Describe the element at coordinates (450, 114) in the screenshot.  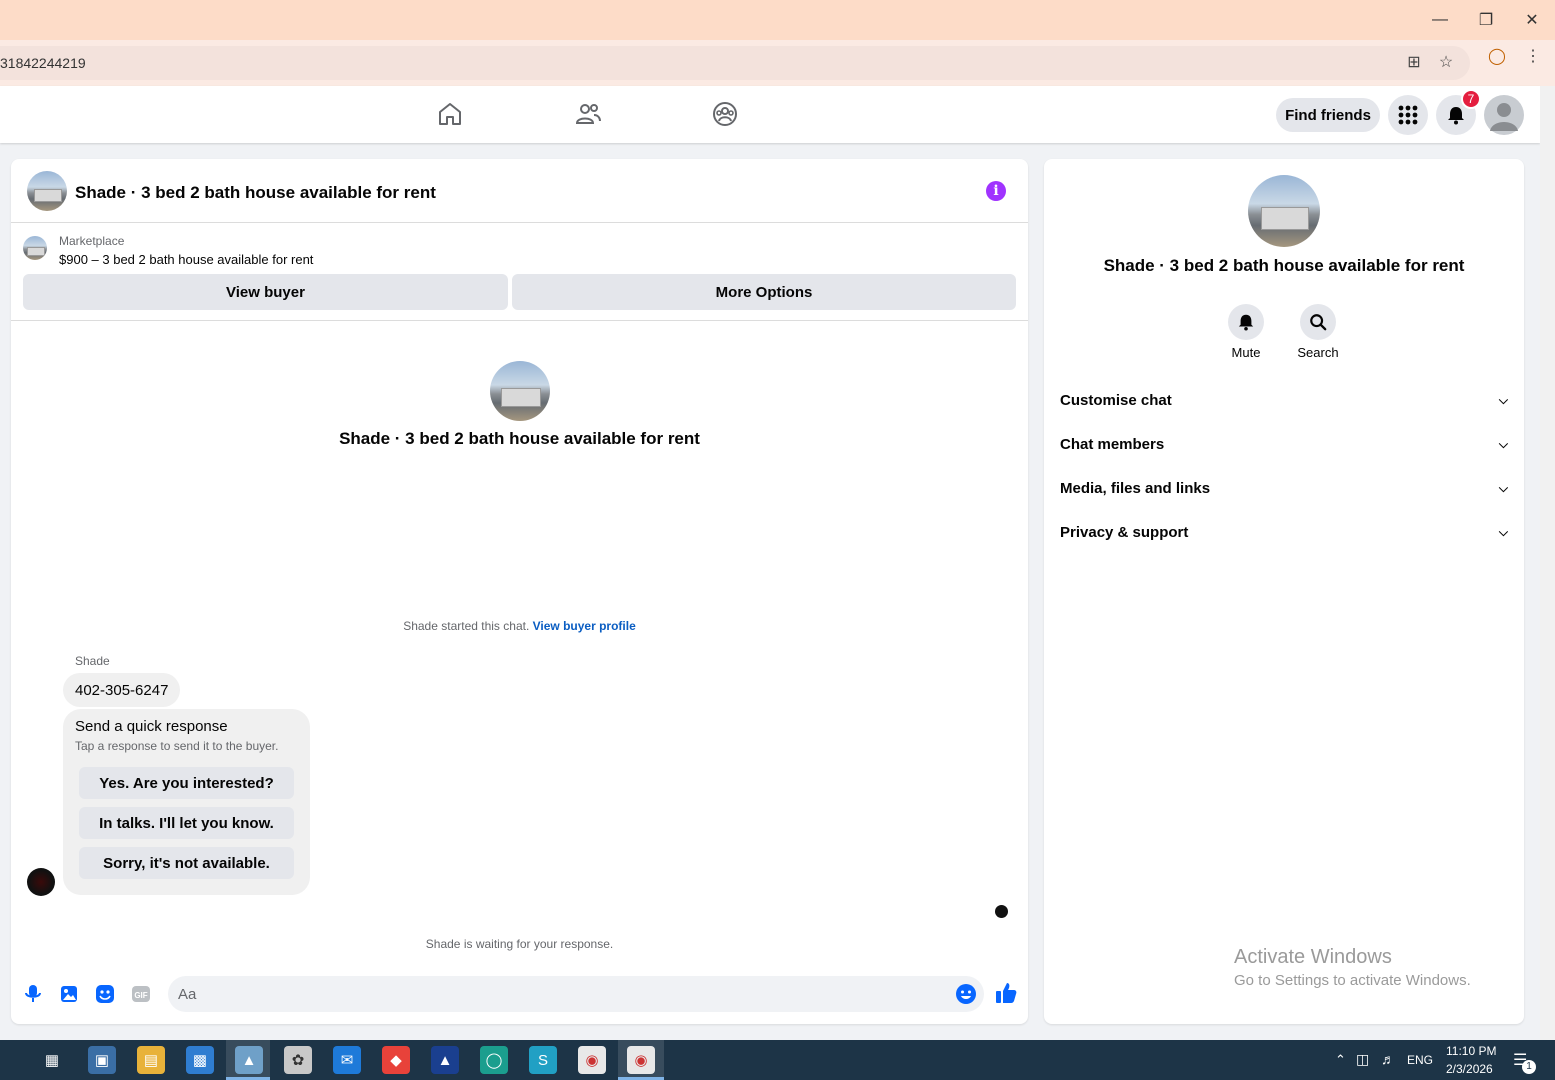
I see `home-icon` at that location.